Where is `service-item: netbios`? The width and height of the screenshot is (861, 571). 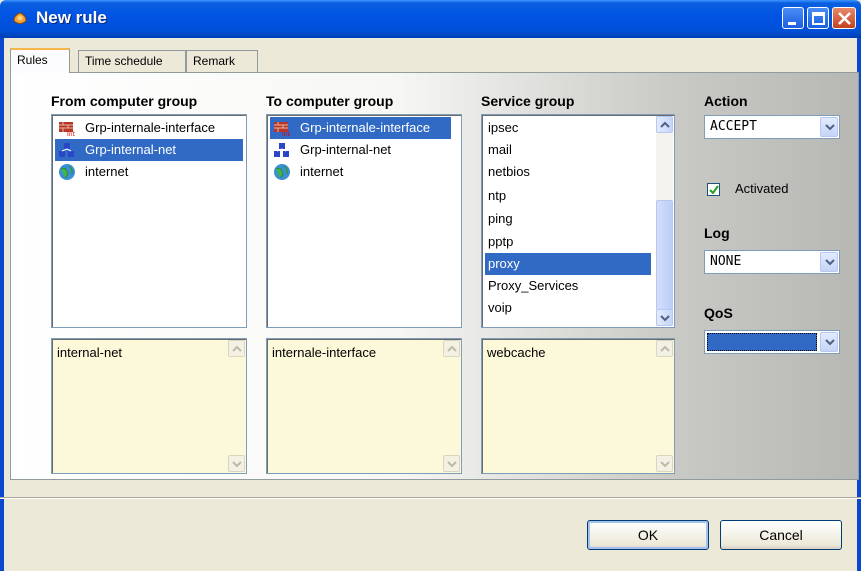 service-item: netbios is located at coordinates (568, 172).